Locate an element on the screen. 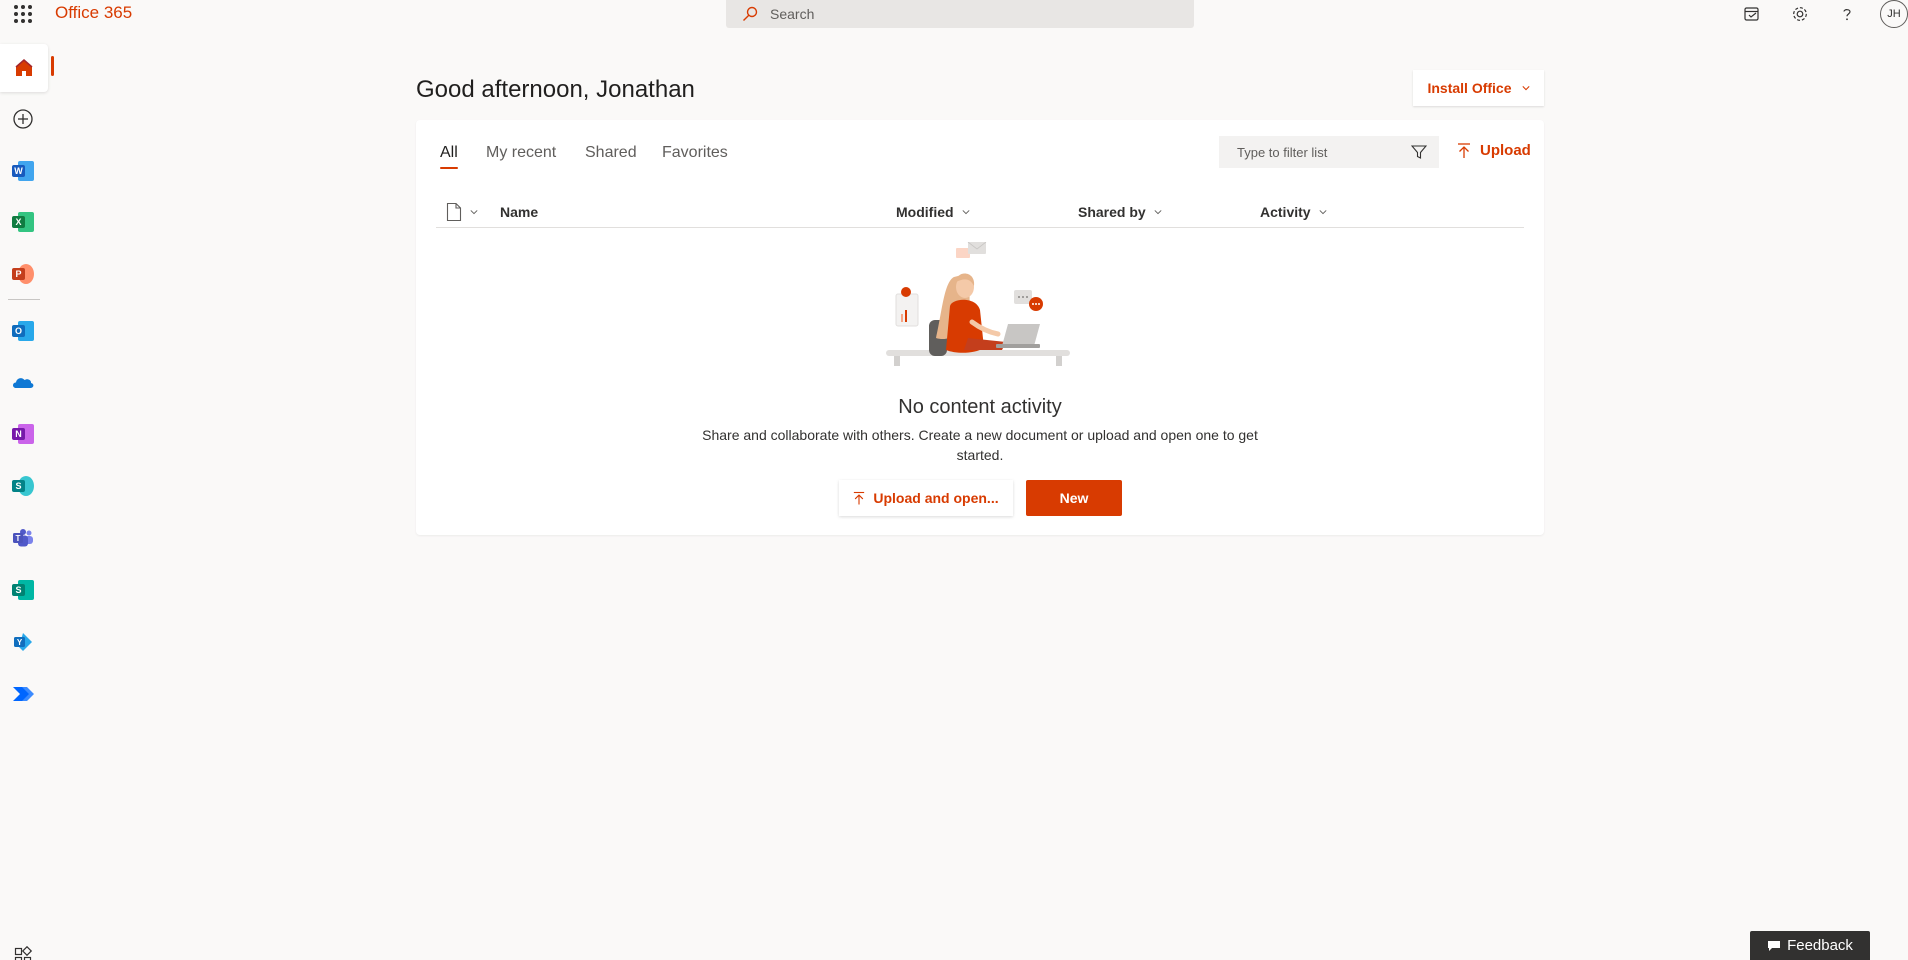 This screenshot has height=960, width=1908. rail-item-excel: X is located at coordinates (23, 222).